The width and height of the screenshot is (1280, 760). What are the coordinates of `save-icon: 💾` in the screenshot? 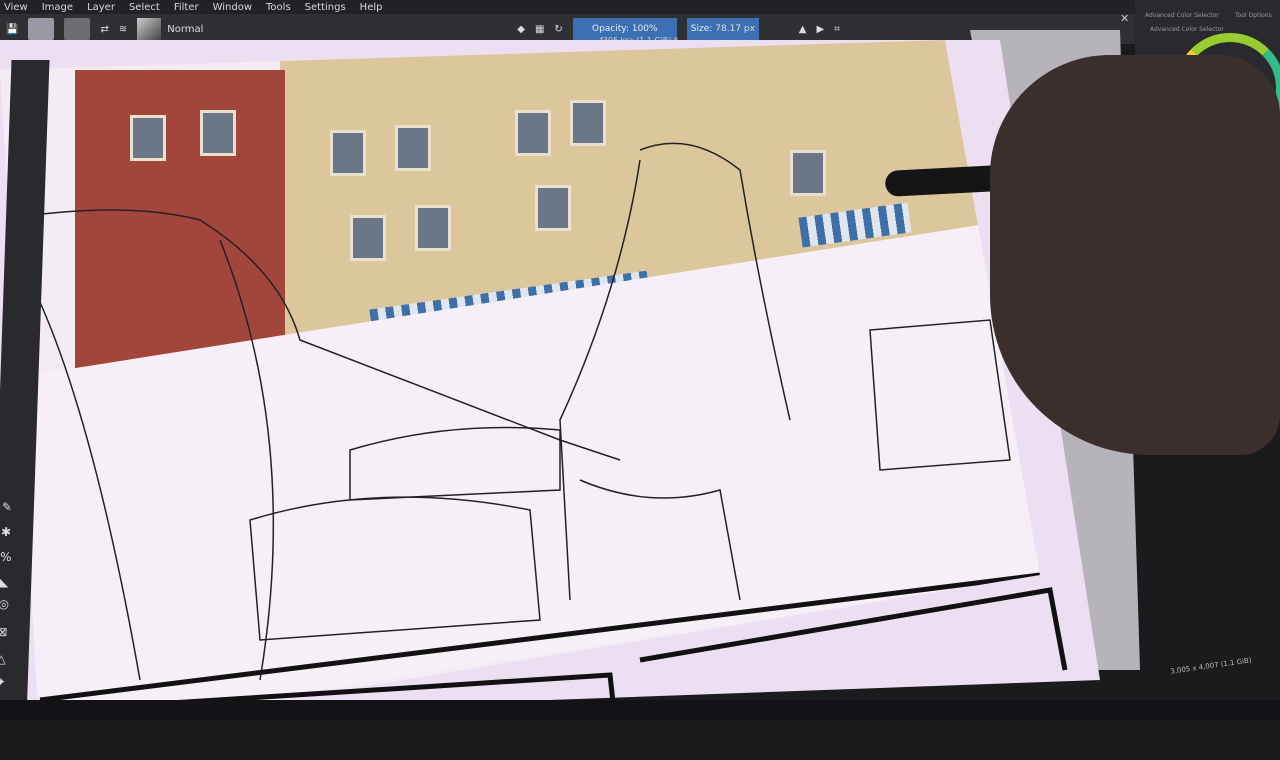 It's located at (12, 29).